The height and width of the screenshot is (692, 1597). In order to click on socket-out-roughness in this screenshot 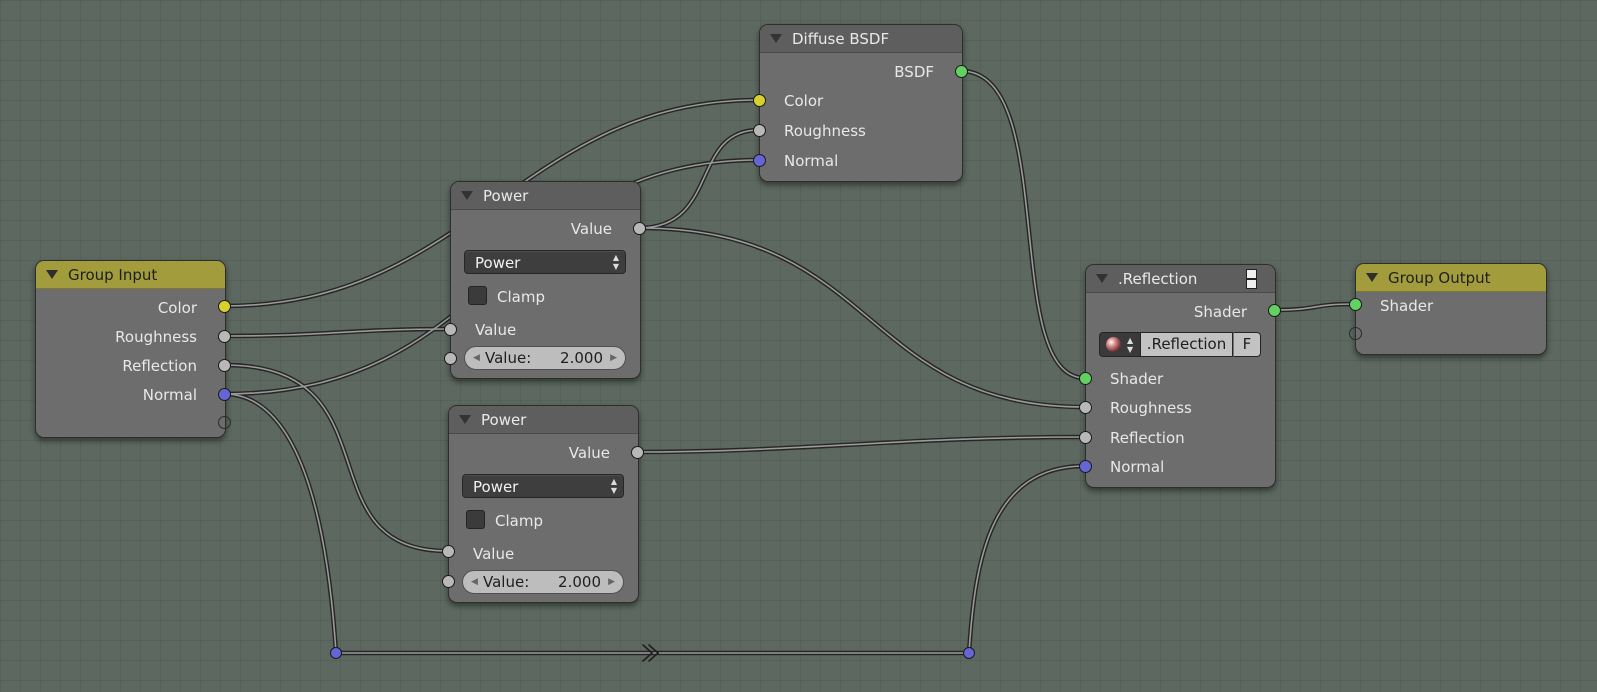, I will do `click(224, 336)`.